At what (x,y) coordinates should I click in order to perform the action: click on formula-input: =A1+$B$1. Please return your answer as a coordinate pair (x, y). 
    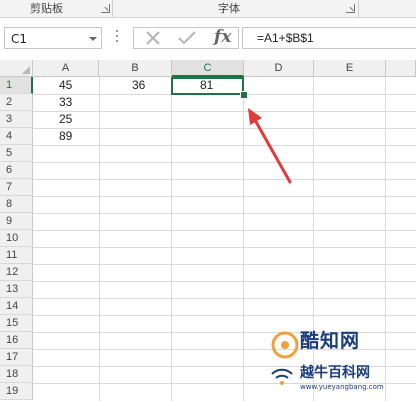
    Looking at the image, I should click on (329, 38).